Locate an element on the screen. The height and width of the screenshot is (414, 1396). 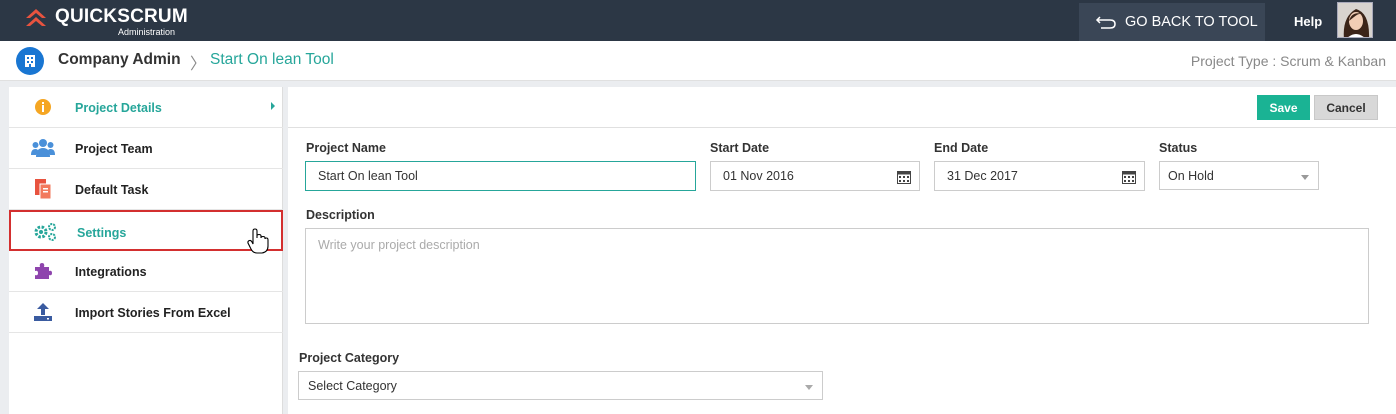
project-name-value: Start On lean Tool is located at coordinates (368, 176).